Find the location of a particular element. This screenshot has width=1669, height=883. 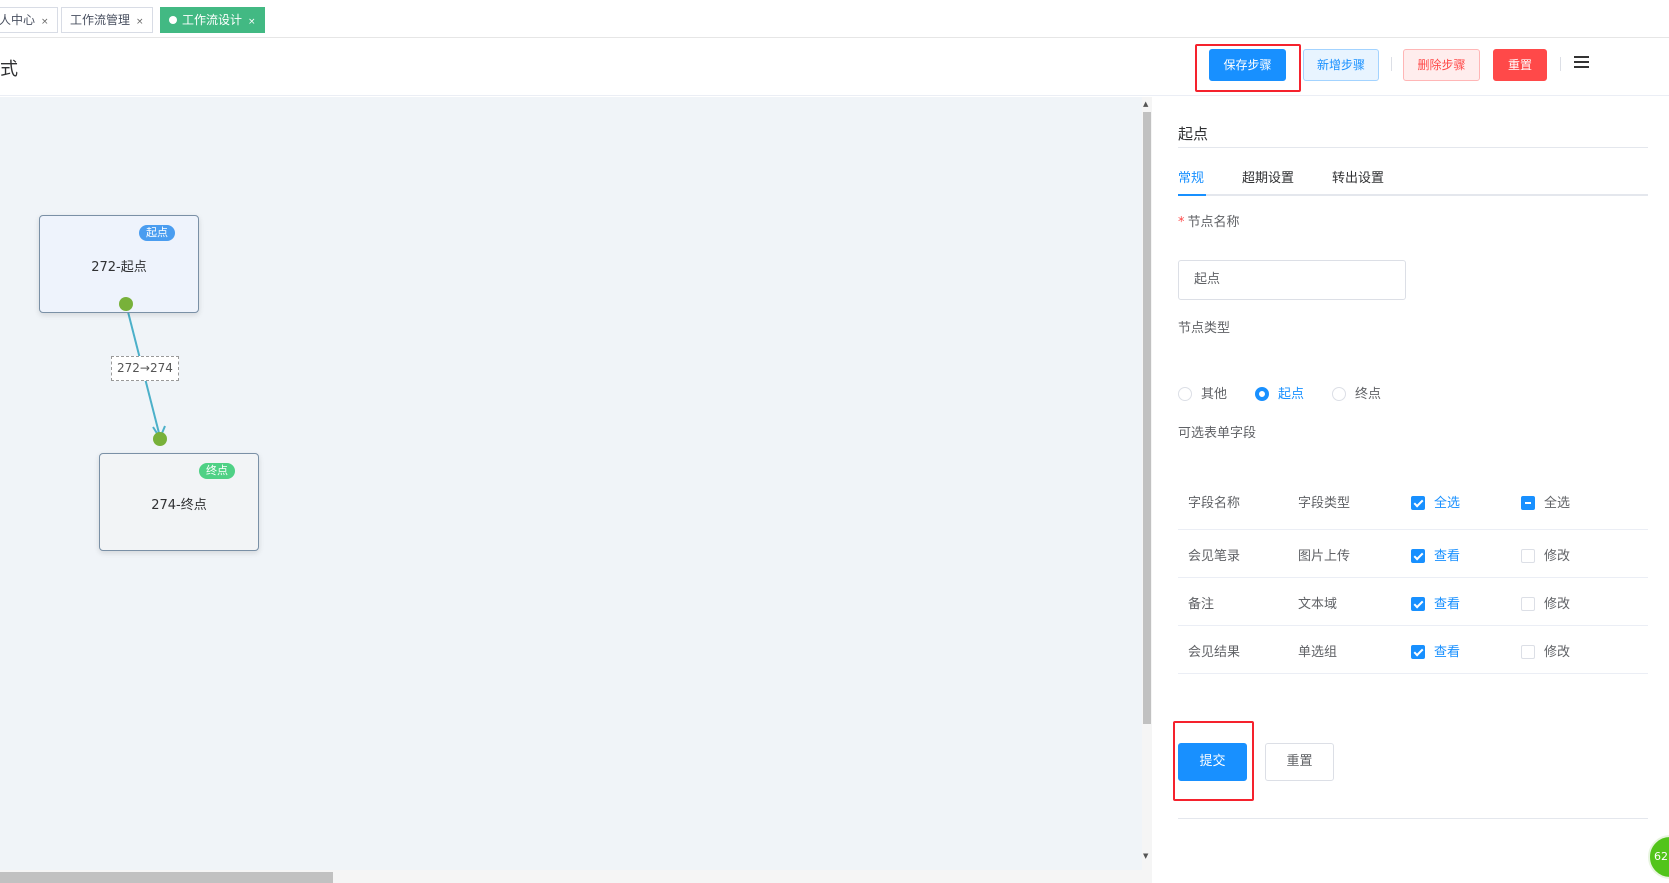

tags-view-bar: 人中心 × 工作流管理 × 工作流设计 × is located at coordinates (834, 19).